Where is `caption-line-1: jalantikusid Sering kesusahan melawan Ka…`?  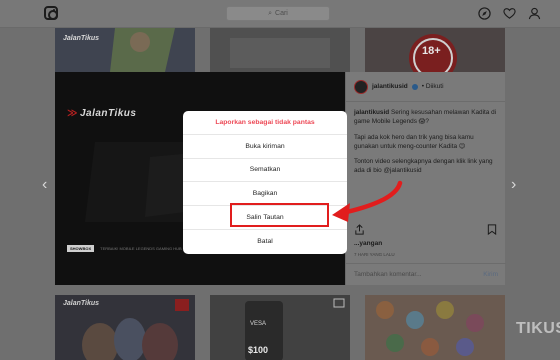 caption-line-1: jalantikusid Sering kesusahan melawan Ka… is located at coordinates (425, 117).